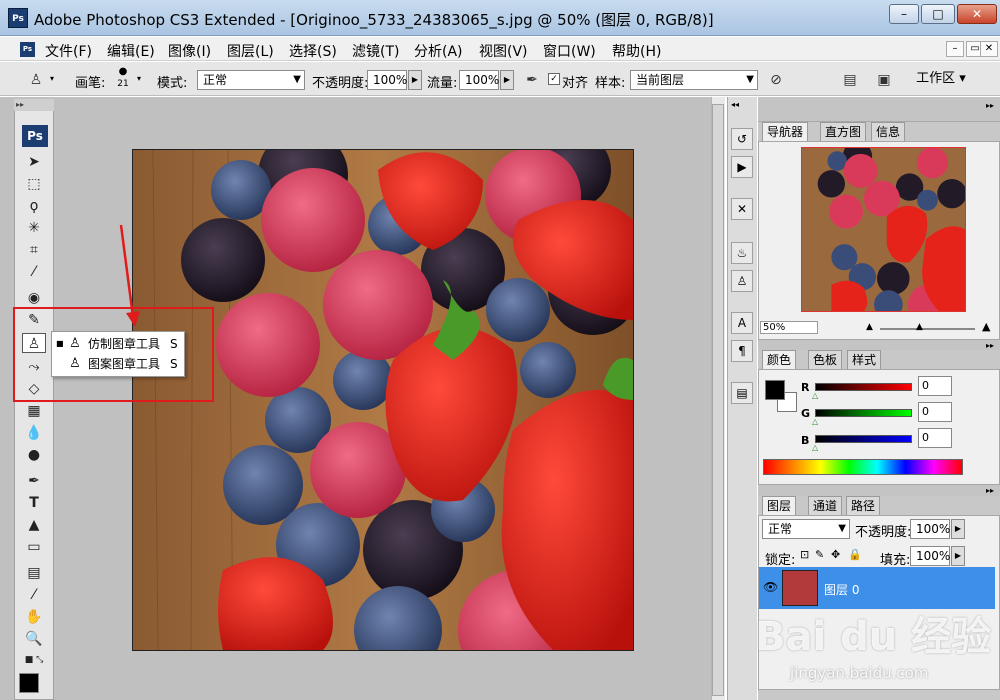 This screenshot has width=1000, height=700. What do you see at coordinates (775, 390) in the screenshot?
I see `foreground-color-swatch-panel` at bounding box center [775, 390].